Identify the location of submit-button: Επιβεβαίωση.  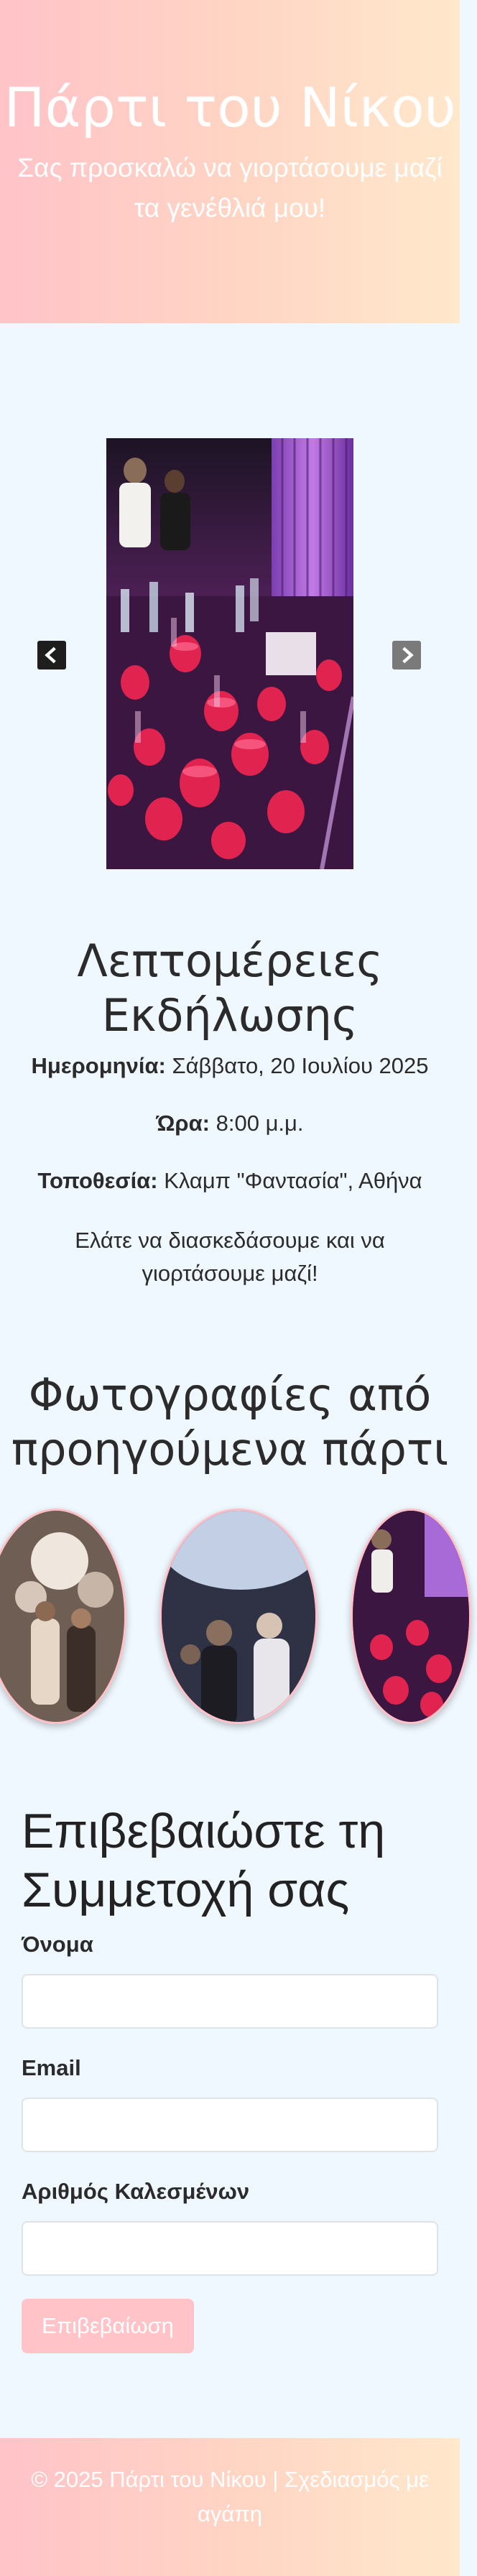
(108, 2326).